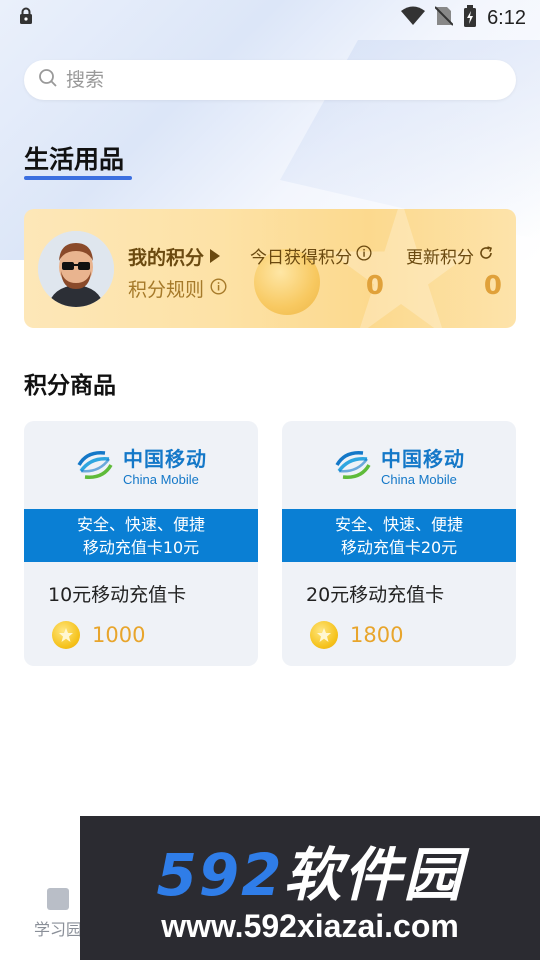 The width and height of the screenshot is (540, 960). I want to click on refresh-icon, so click(486, 255).